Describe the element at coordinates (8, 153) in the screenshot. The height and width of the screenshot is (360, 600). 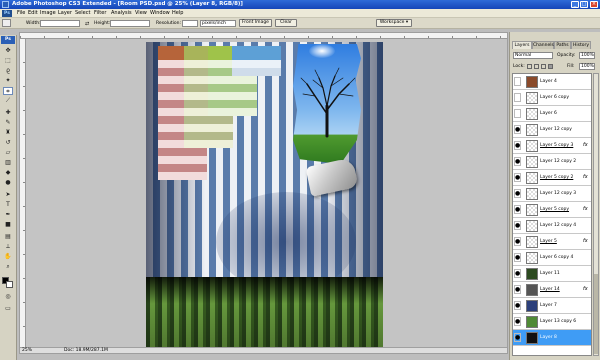
I see `eraser-tool-icon: ▱` at that location.